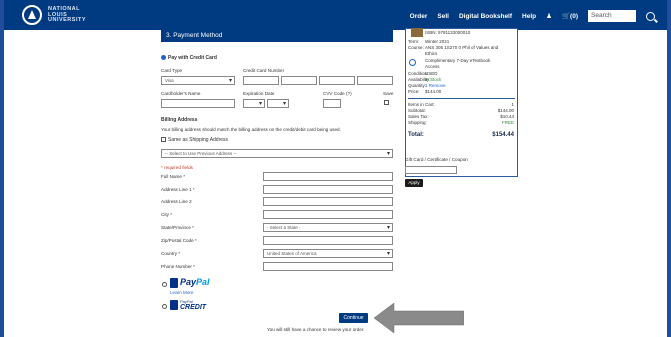 Image resolution: width=671 pixels, height=337 pixels. I want to click on cvv-input, so click(332, 103).